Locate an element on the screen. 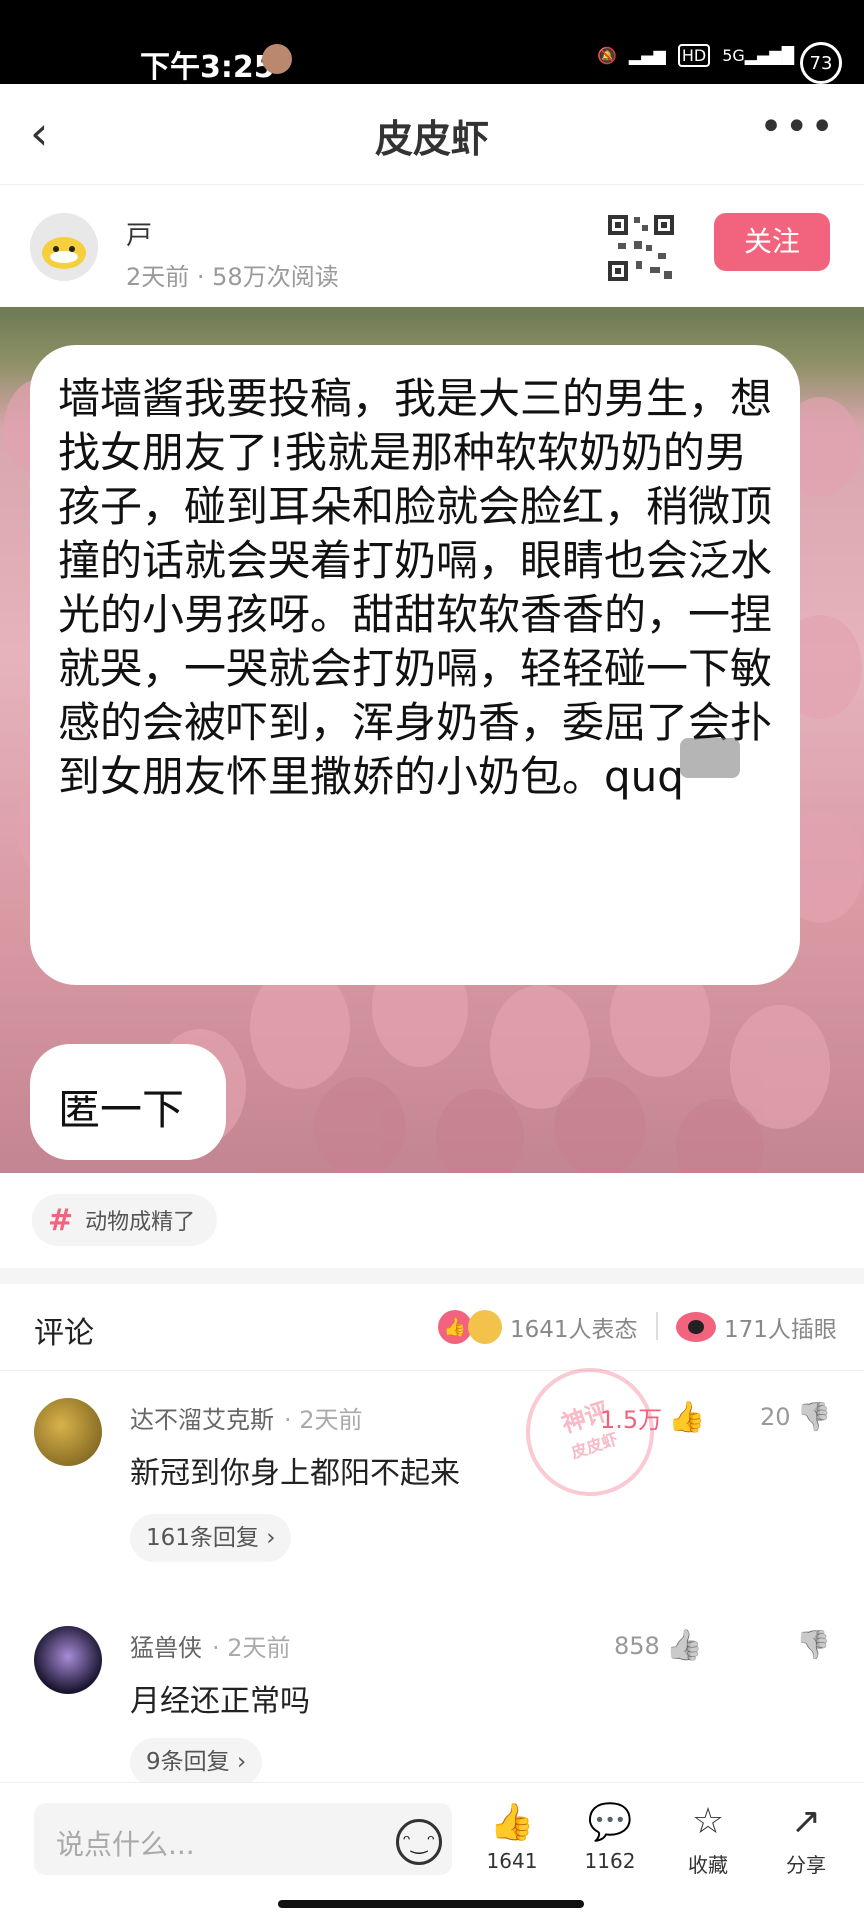 The height and width of the screenshot is (1921, 864). commenter-name: 达不溜艾克斯 is located at coordinates (202, 1417).